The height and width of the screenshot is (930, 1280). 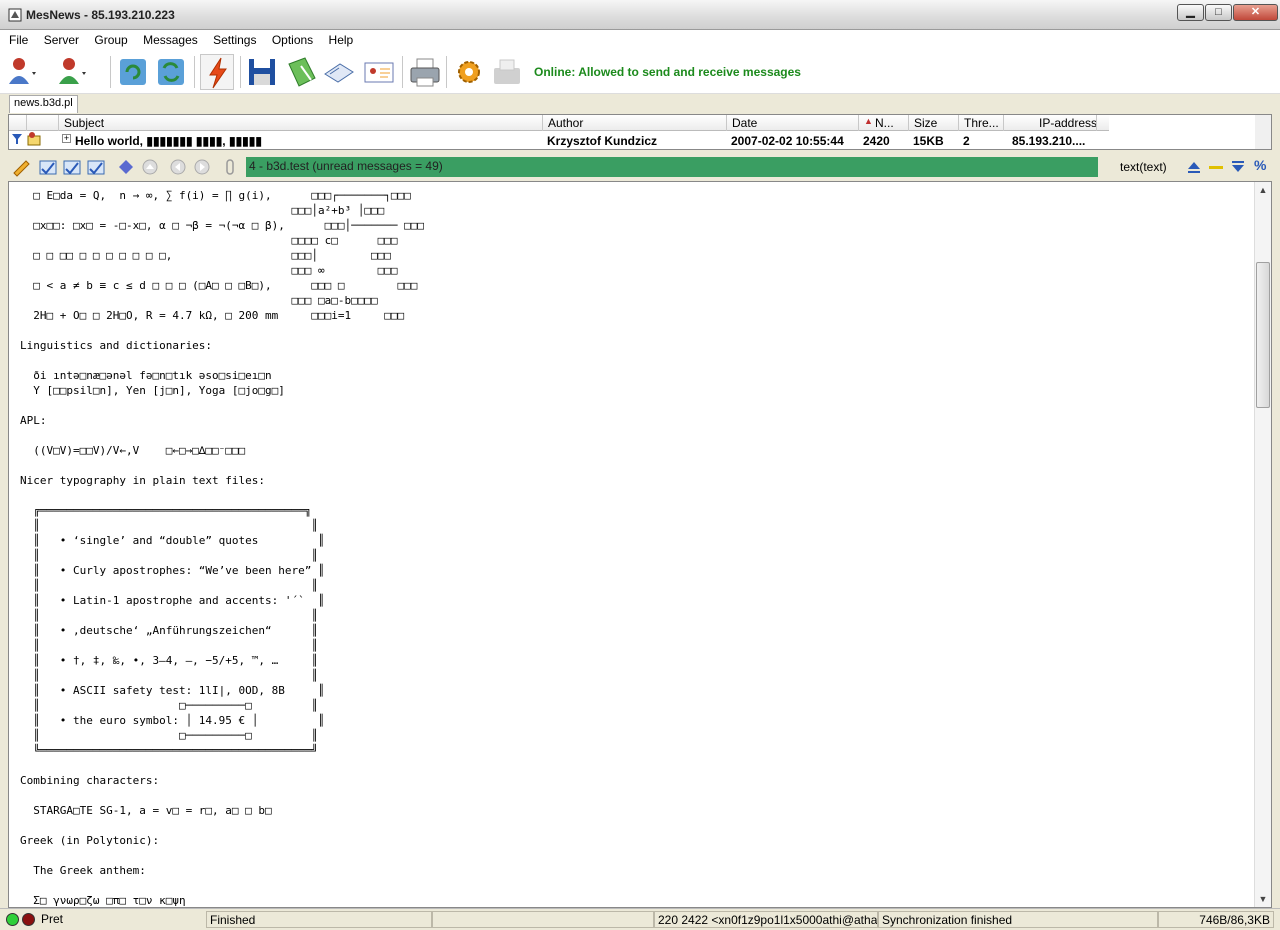 I want to click on status-state: Finished, so click(x=319, y=919).